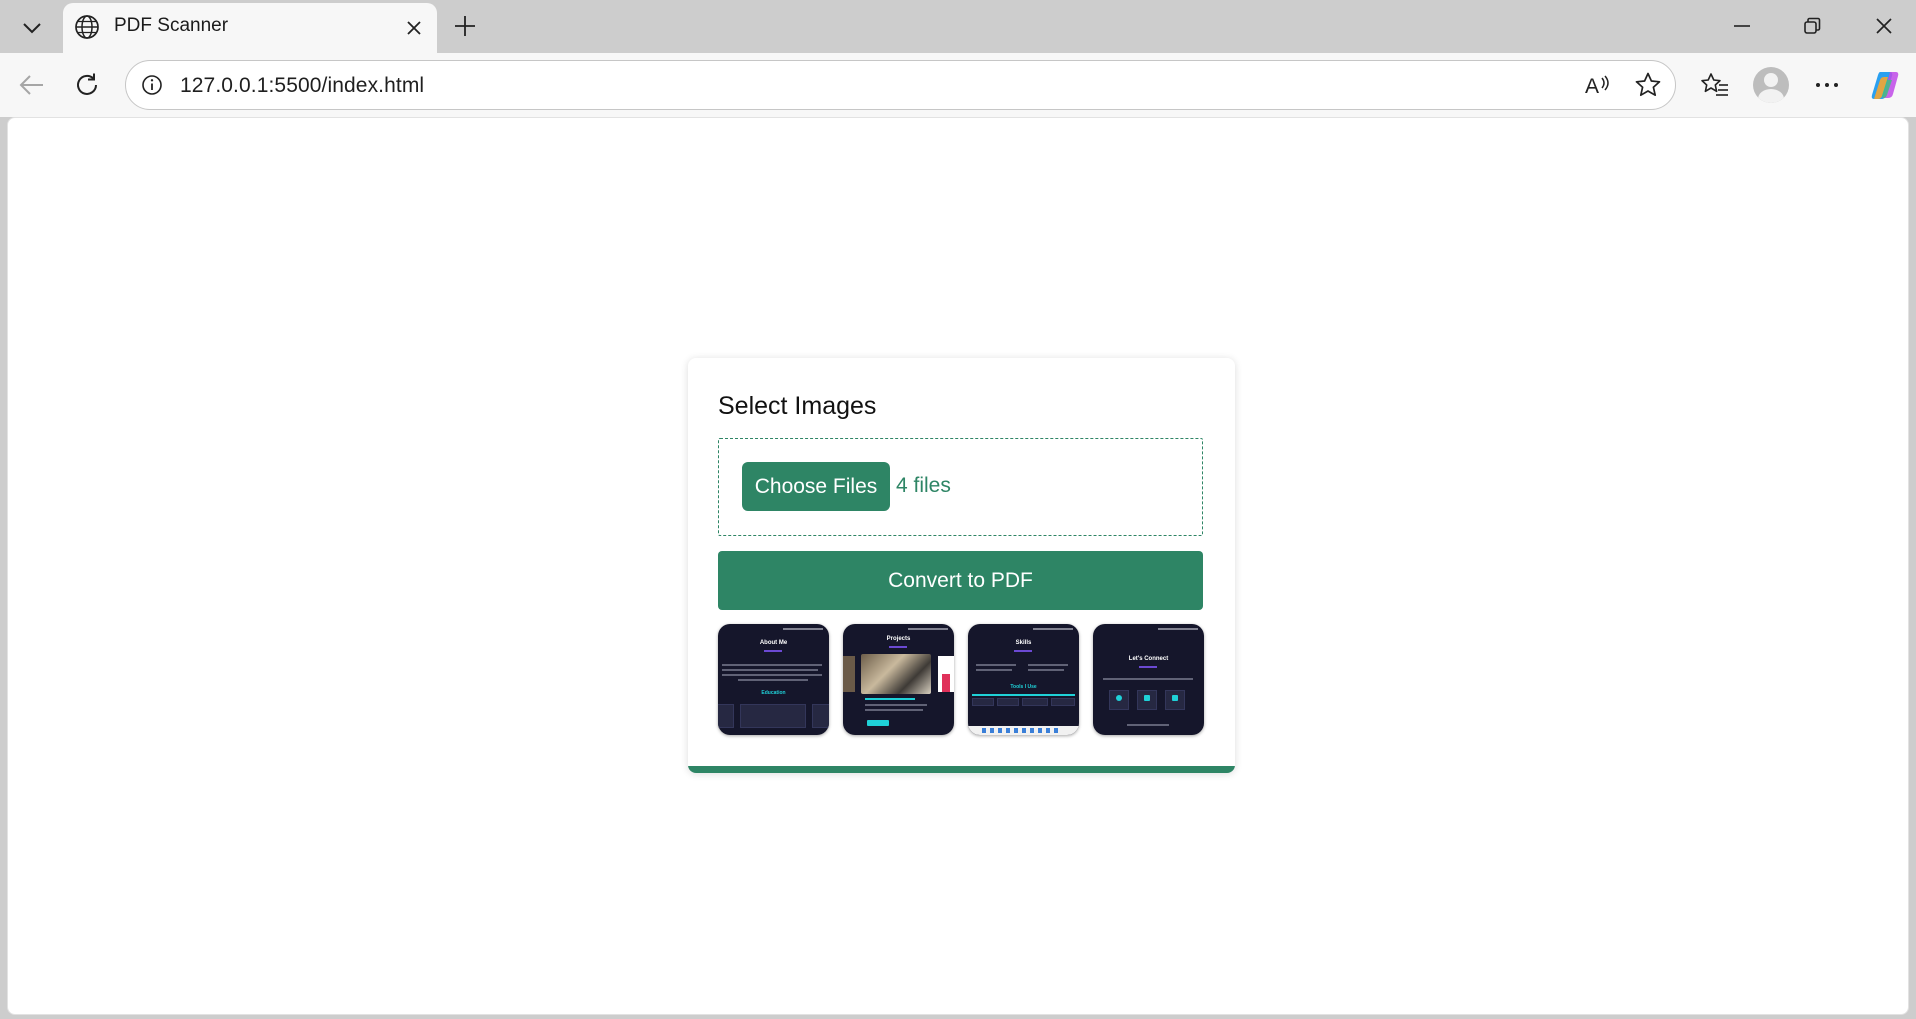 The width and height of the screenshot is (1916, 1019). I want to click on info-icon, so click(152, 85).